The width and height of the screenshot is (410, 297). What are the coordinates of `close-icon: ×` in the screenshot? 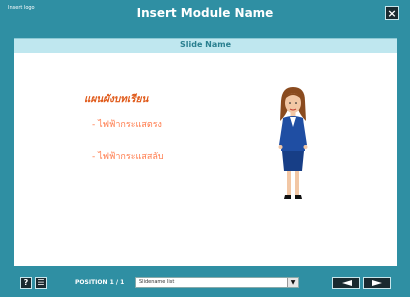 It's located at (392, 13).